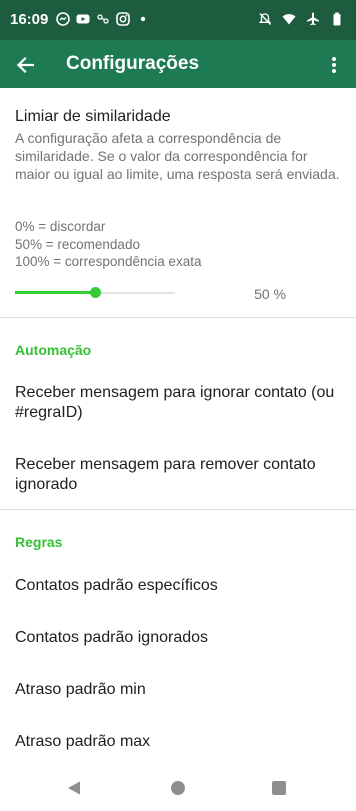  I want to click on overflow-menu-button, so click(334, 65).